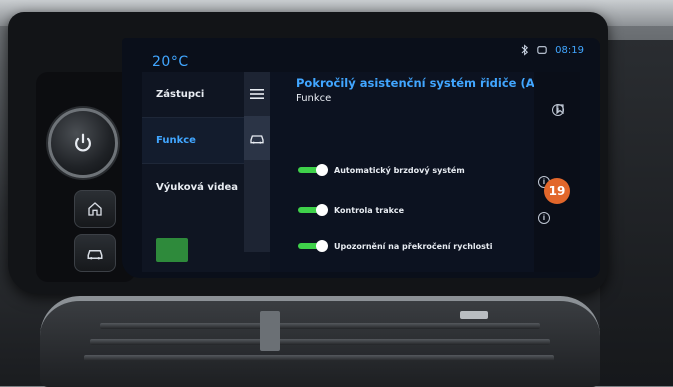 This screenshot has width=673, height=387. I want to click on option-row-traction-control: Kontrola trakce, so click(351, 210).